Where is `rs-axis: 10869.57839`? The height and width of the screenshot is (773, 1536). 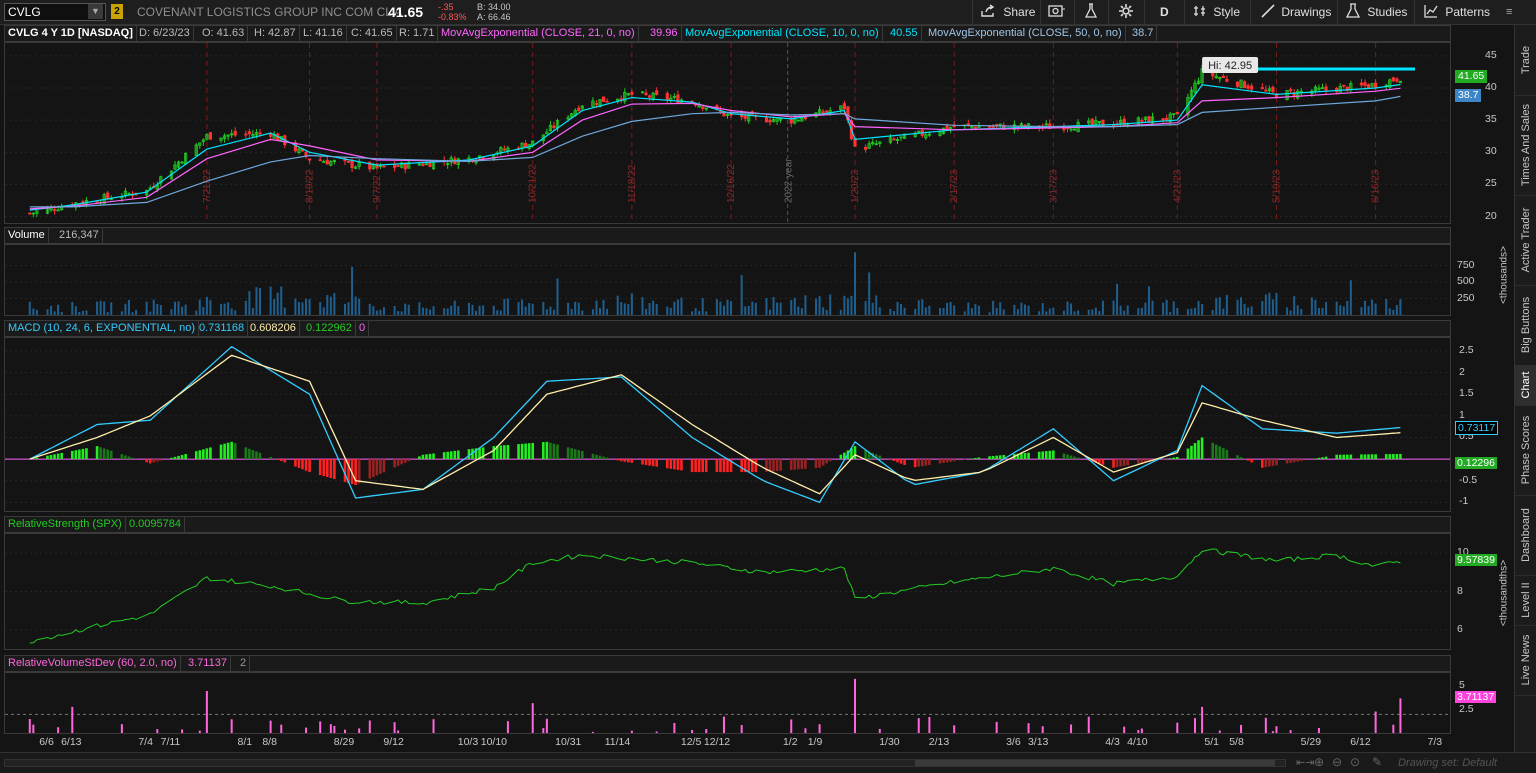 rs-axis: 10869.57839 is located at coordinates (1476, 591).